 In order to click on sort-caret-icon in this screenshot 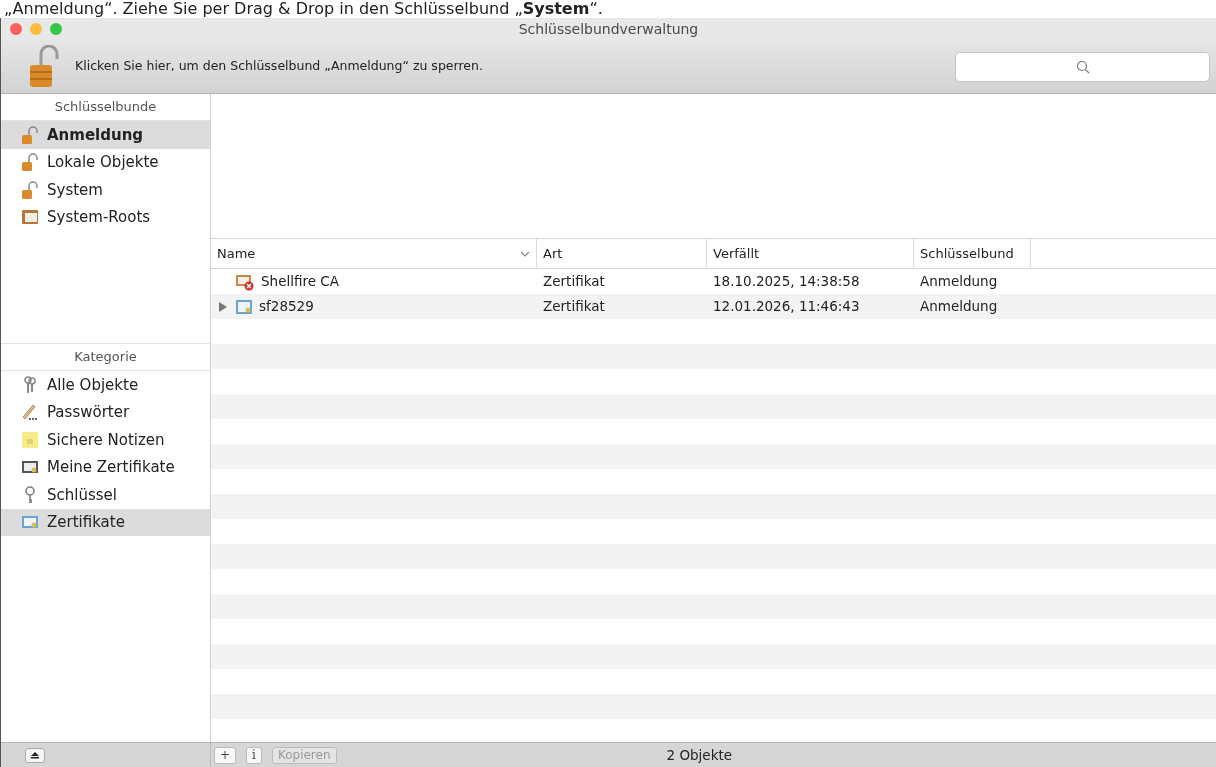, I will do `click(525, 253)`.